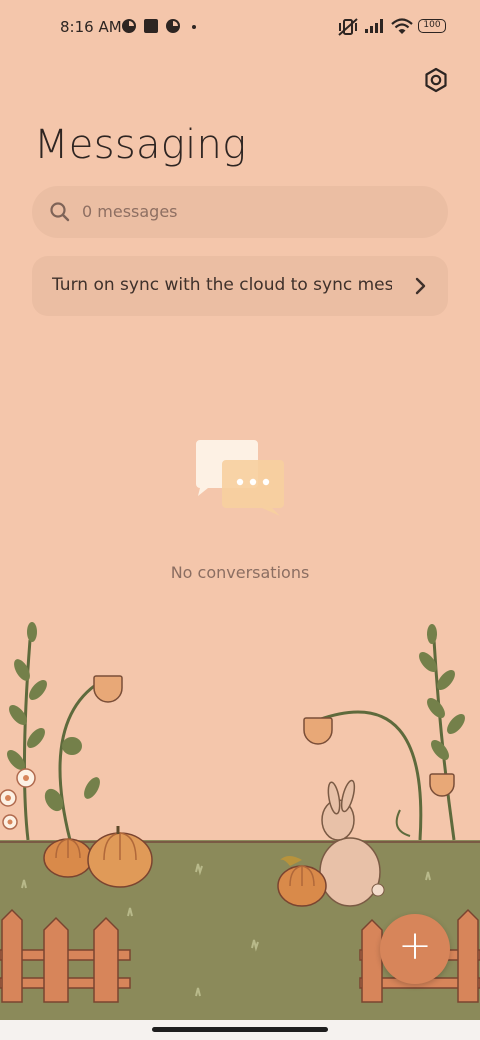 The height and width of the screenshot is (1040, 480). I want to click on chevron-right-icon, so click(420, 286).